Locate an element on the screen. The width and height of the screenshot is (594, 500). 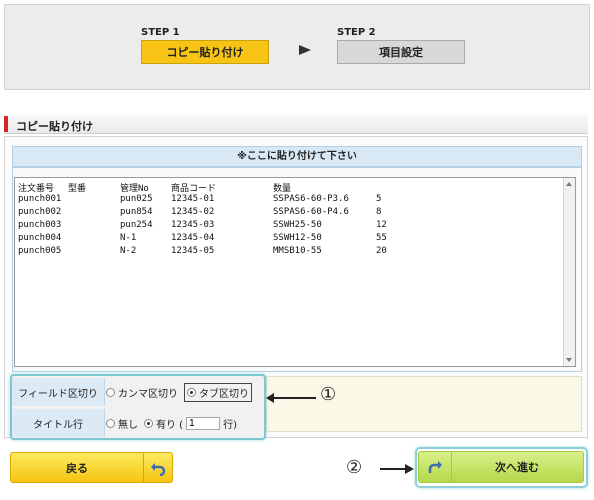
col-model: 型番 is located at coordinates (77, 189).